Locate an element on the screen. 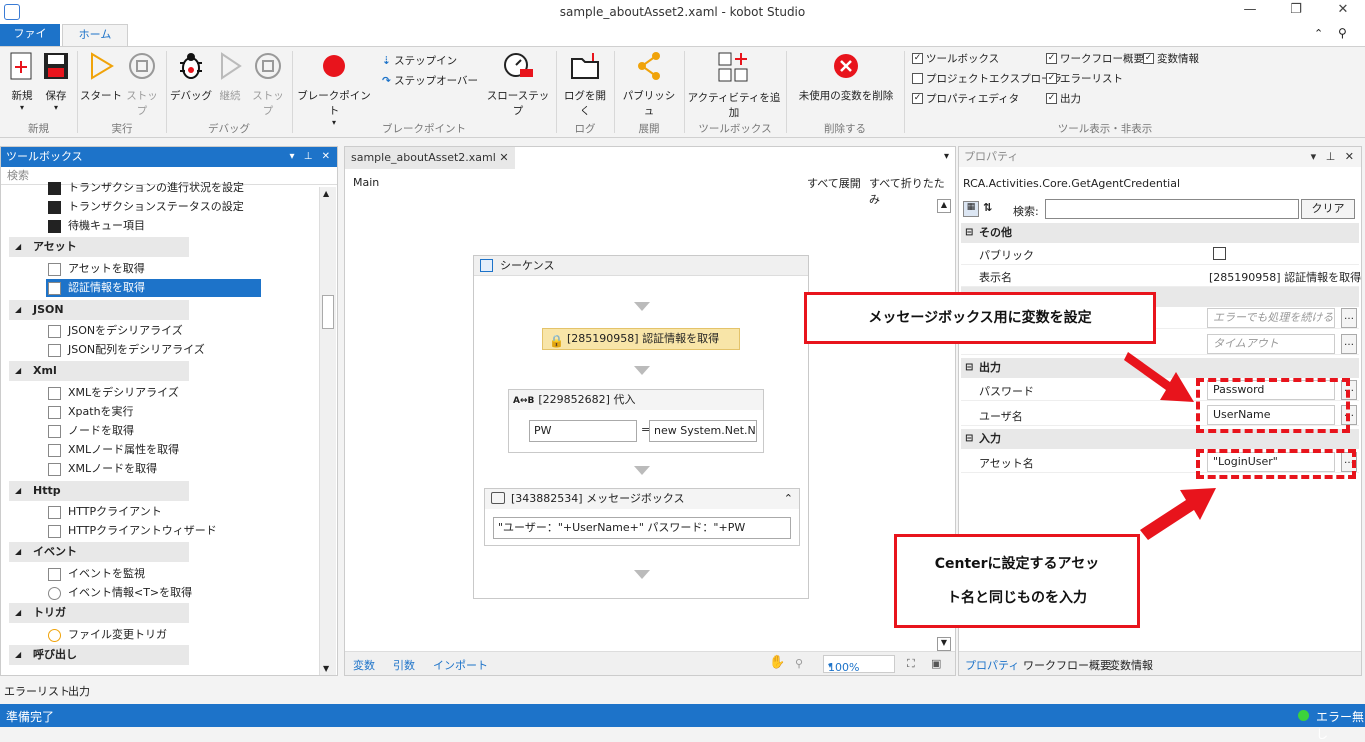 The image size is (1365, 742). breakpoint-button: ブレークポイント ▾ is located at coordinates (334, 89).